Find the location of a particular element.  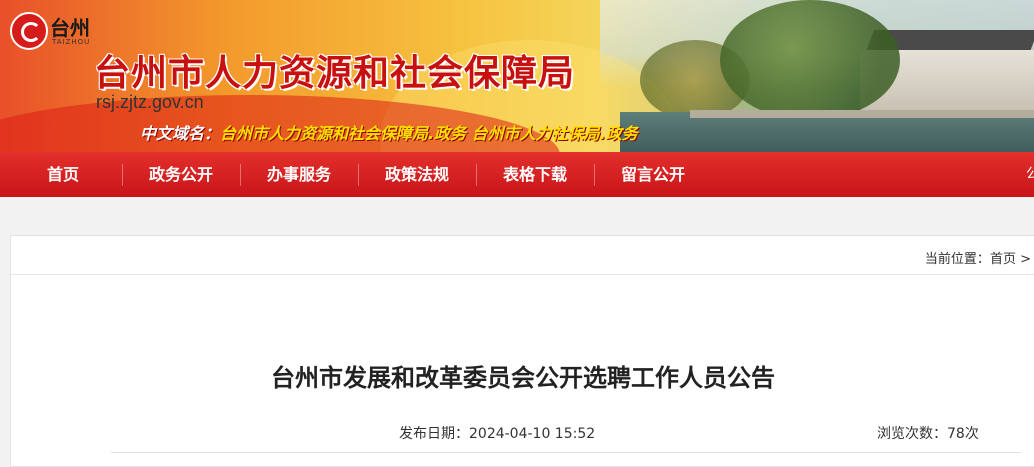

publish-date-value: 2024-04-10 15:52 is located at coordinates (532, 434).